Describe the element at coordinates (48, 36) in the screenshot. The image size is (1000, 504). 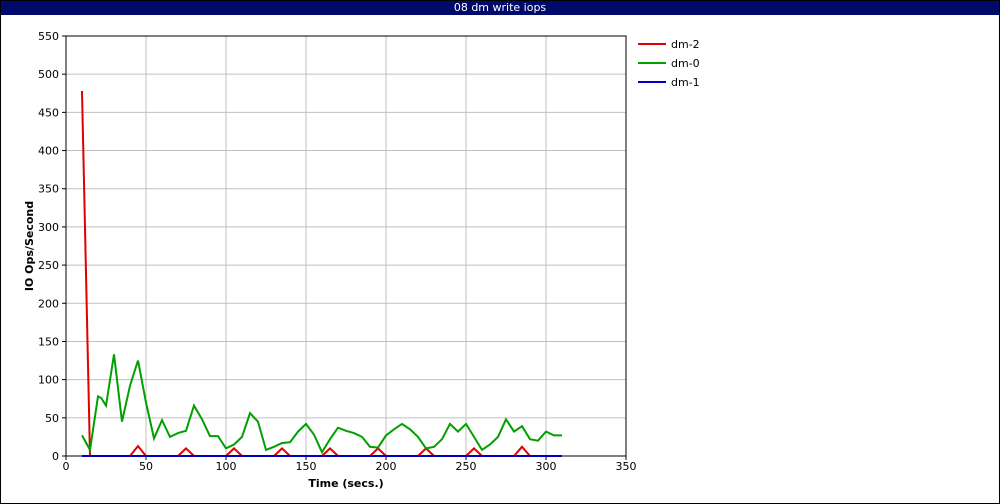
I see `y-tick-label: 550` at that location.